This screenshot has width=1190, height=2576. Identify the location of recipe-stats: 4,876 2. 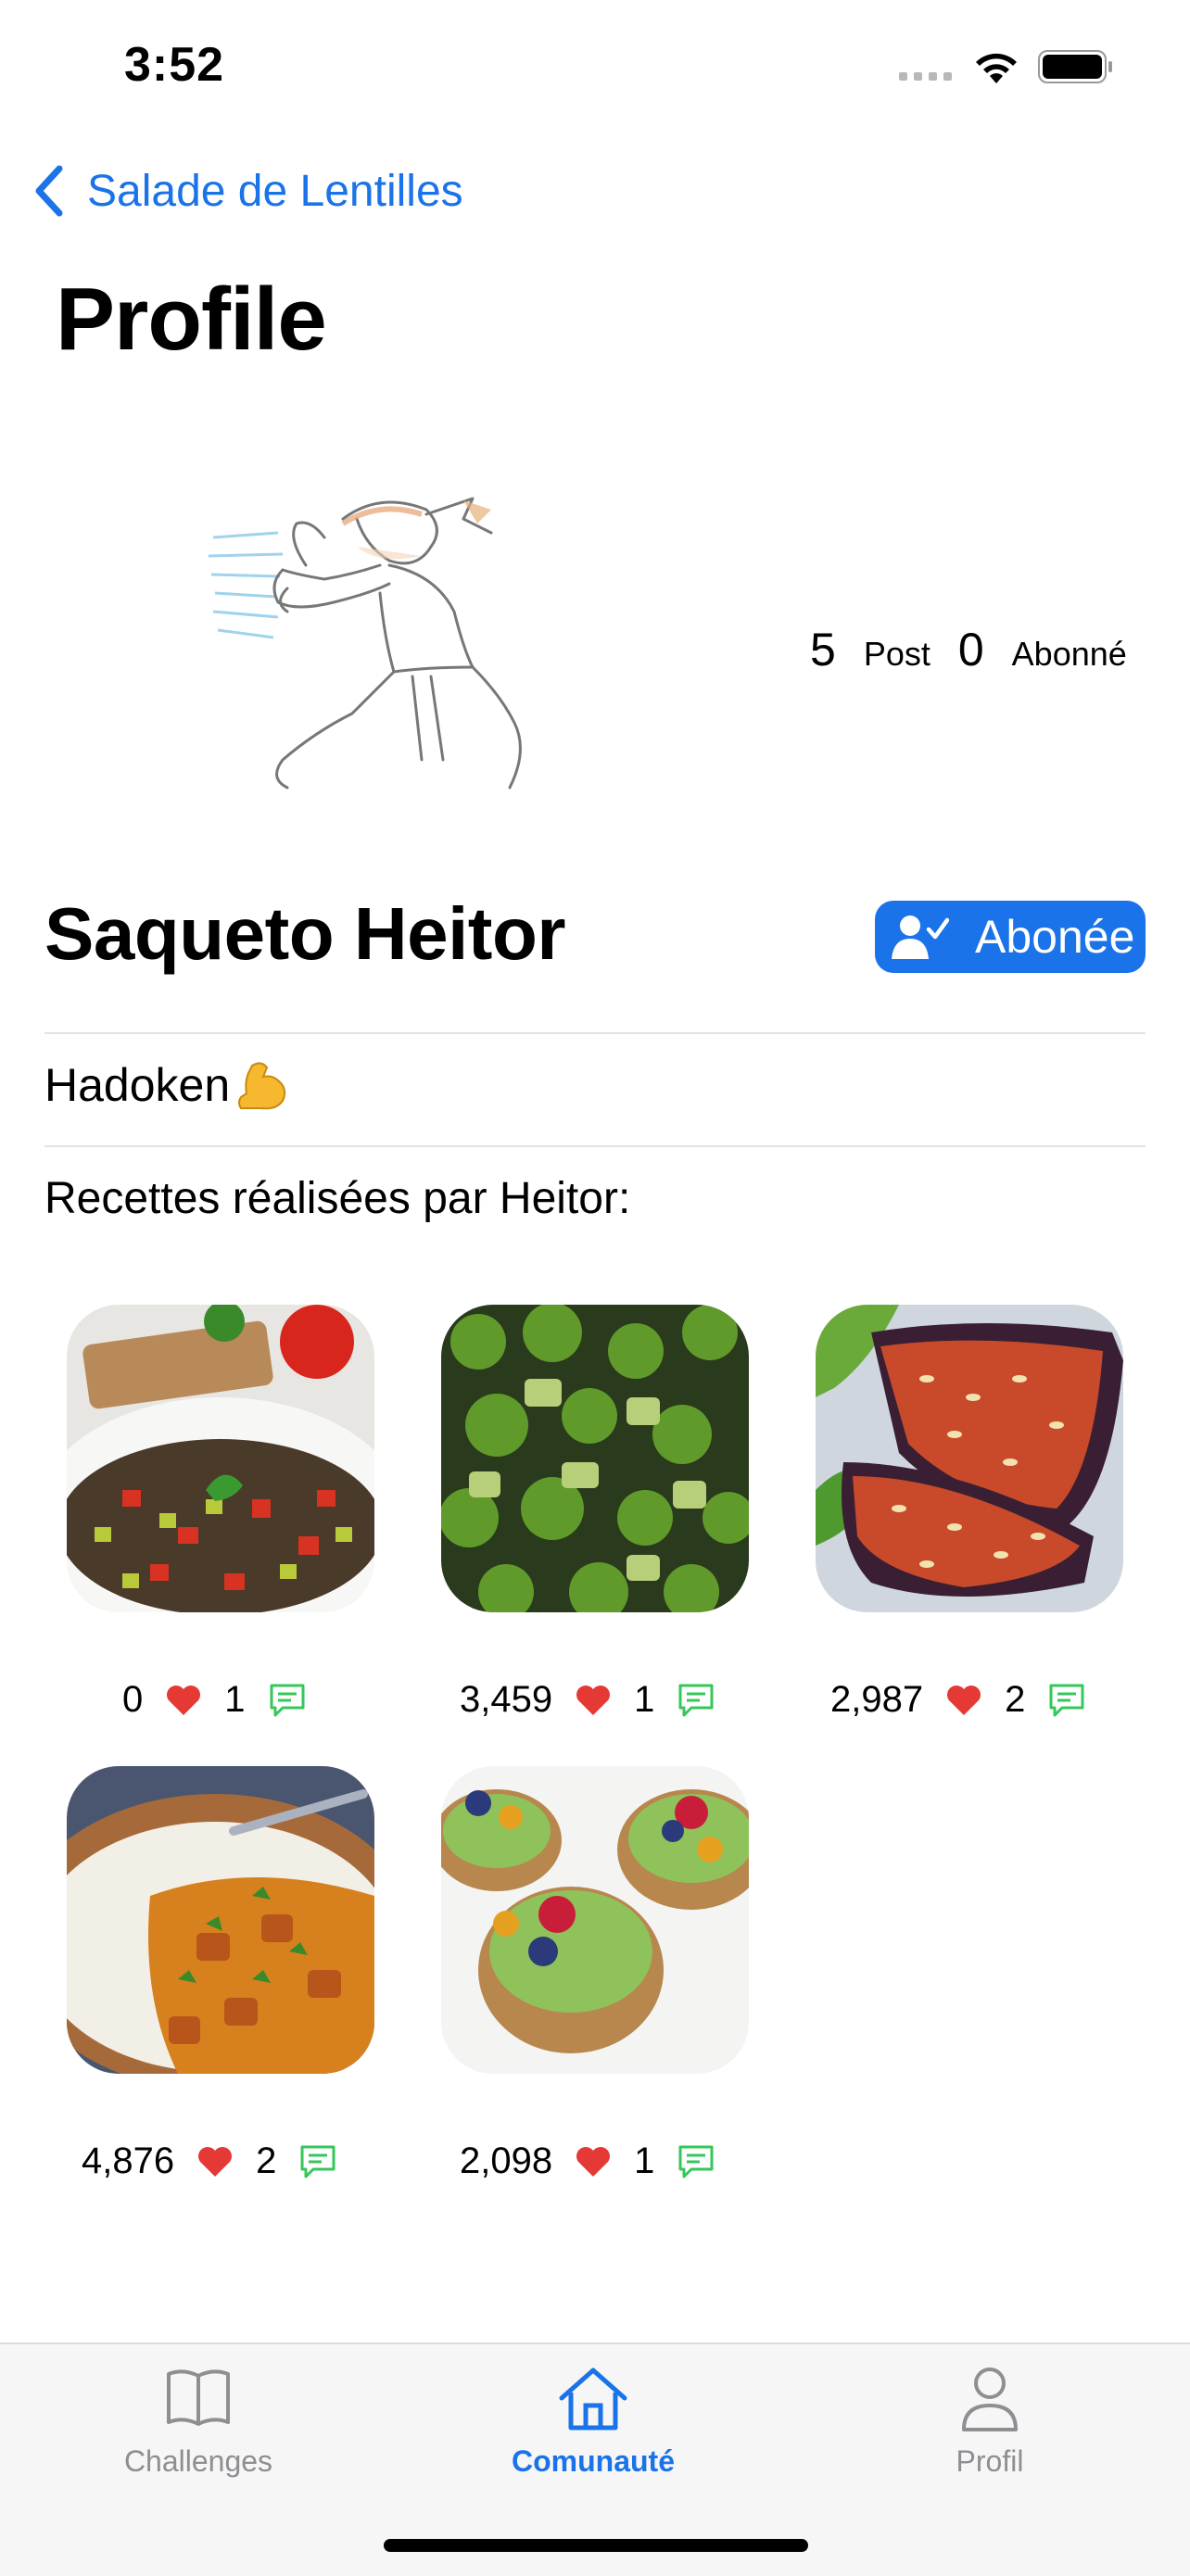
(209, 2161).